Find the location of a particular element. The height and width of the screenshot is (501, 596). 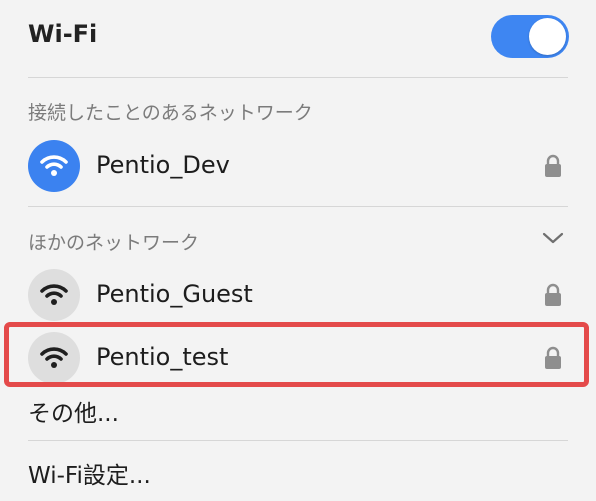

network-row-pentio-guest: Pentio_Guest is located at coordinates (302, 295).